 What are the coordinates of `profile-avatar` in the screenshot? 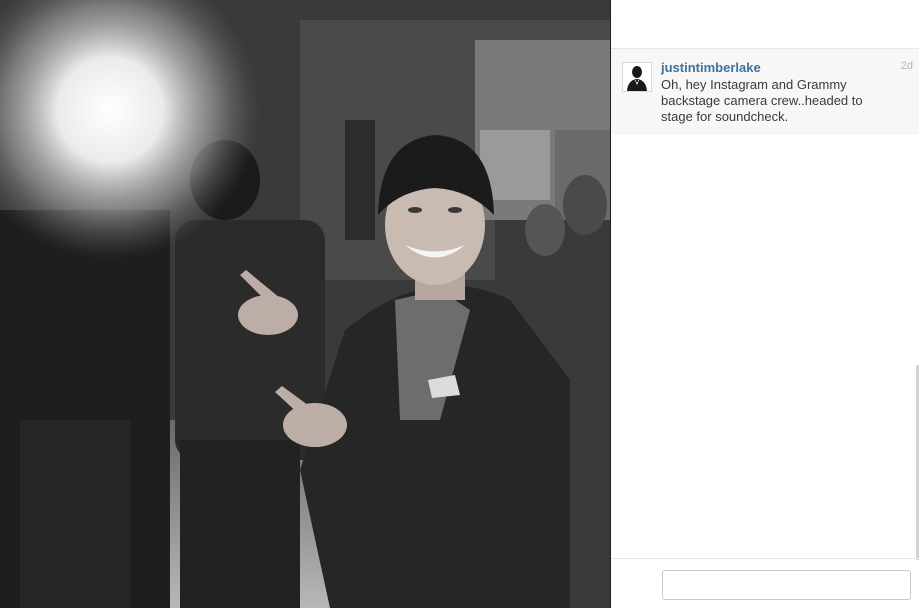 It's located at (637, 77).